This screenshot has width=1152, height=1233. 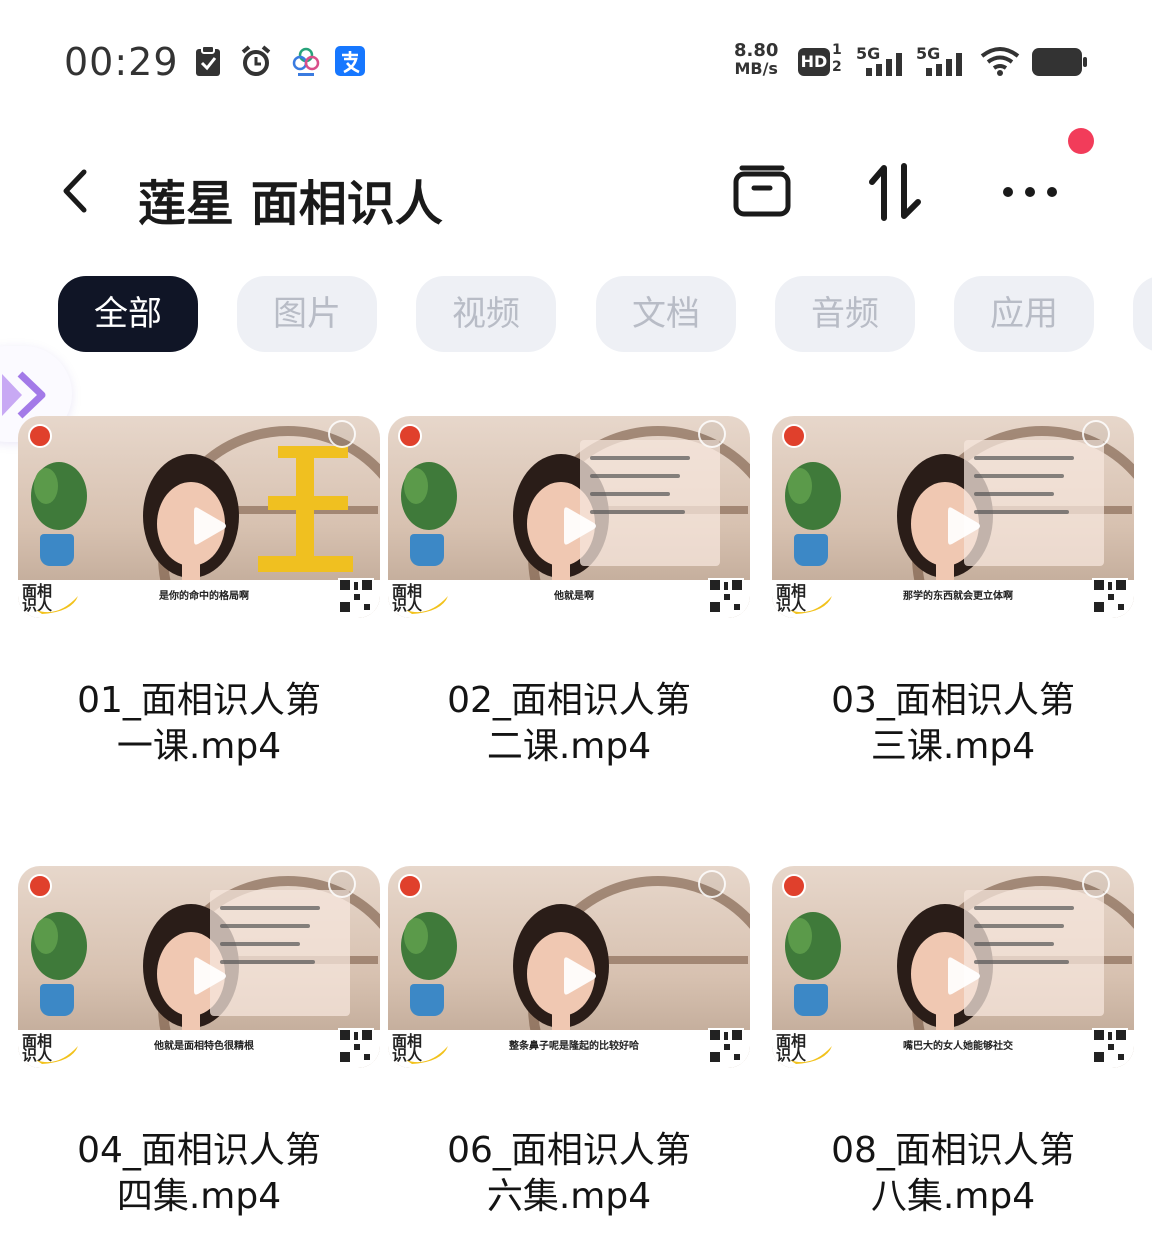 I want to click on back-icon, so click(x=76, y=191).